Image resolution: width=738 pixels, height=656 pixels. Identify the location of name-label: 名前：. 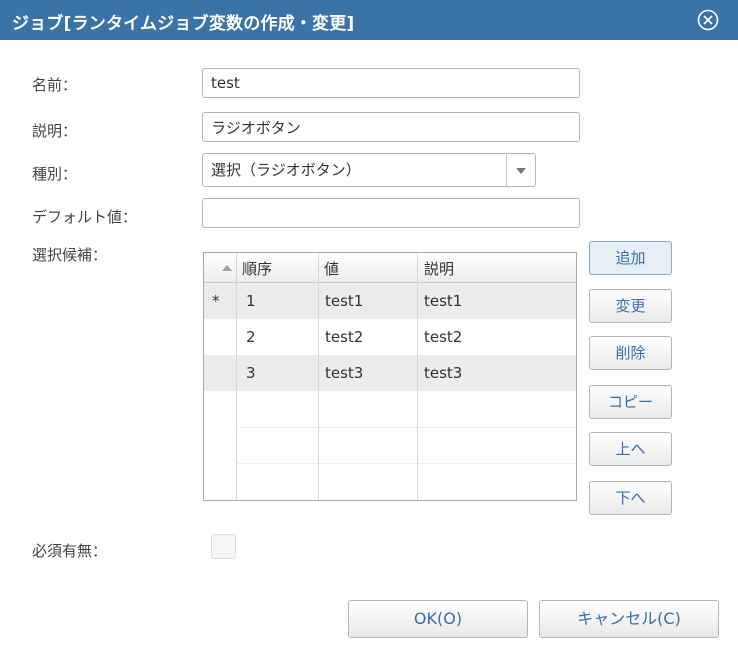
(55, 85).